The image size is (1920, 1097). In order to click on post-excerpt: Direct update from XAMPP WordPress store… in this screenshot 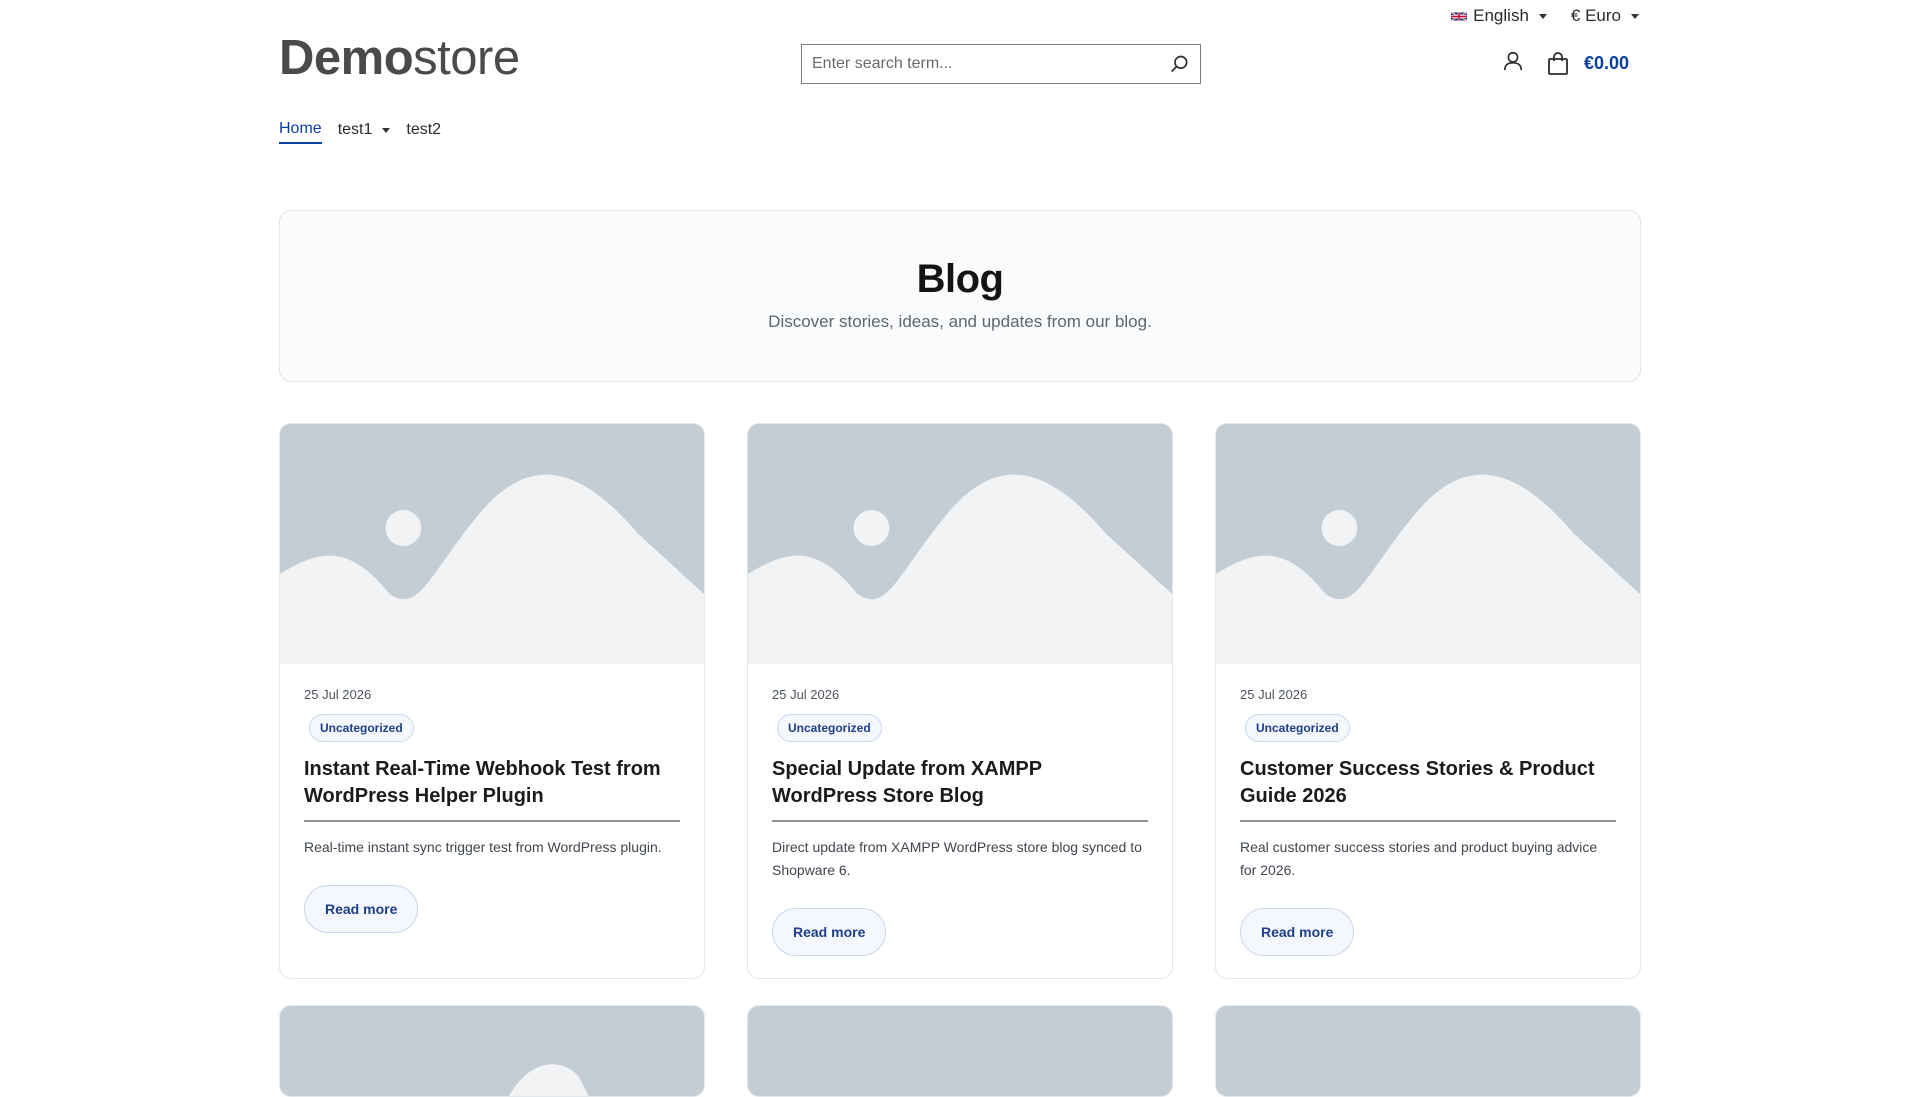, I will do `click(957, 858)`.